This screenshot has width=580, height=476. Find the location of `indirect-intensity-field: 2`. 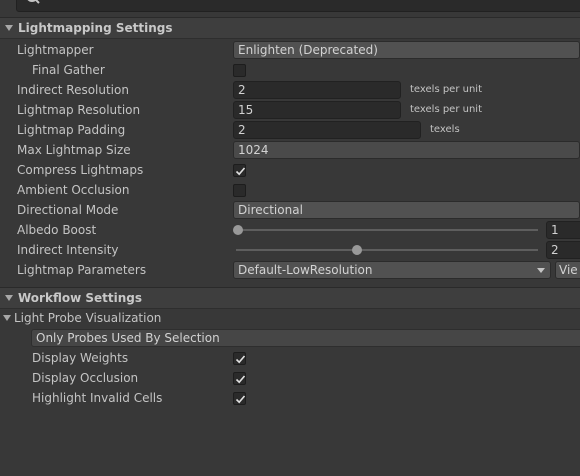

indirect-intensity-field: 2 is located at coordinates (563, 250).